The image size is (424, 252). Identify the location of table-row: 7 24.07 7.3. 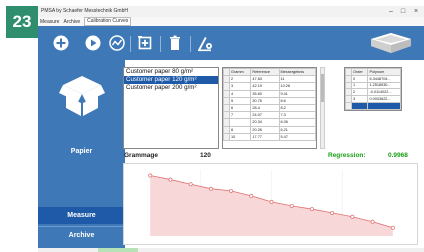
(269, 115).